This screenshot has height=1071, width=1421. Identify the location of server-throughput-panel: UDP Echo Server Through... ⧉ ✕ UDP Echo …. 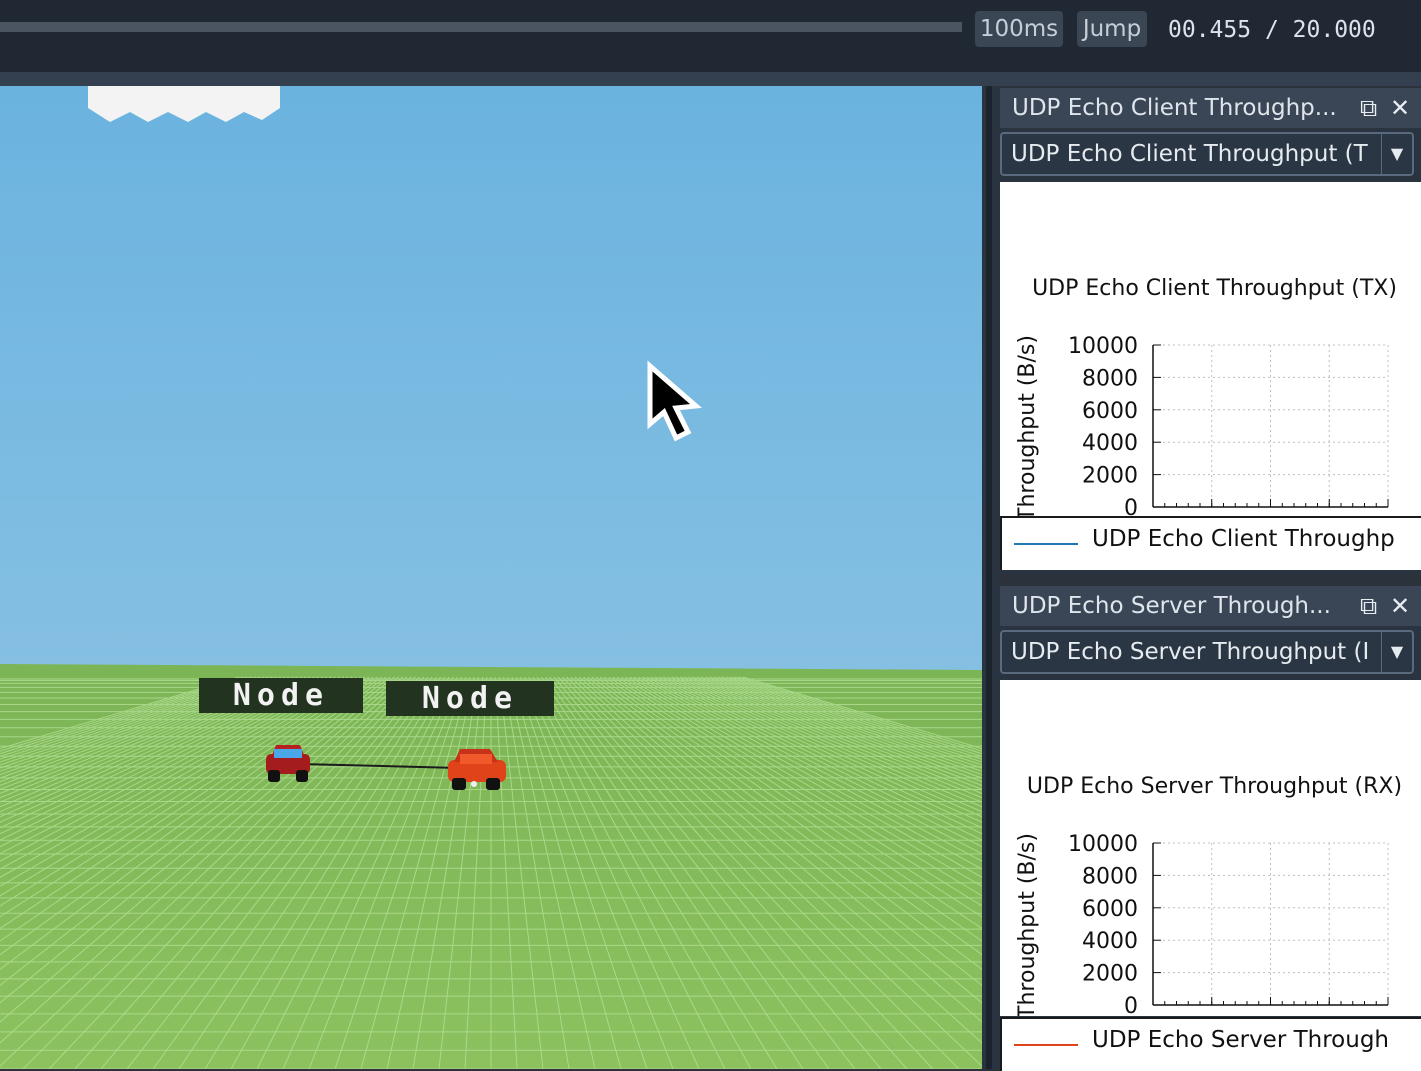
(1210, 828).